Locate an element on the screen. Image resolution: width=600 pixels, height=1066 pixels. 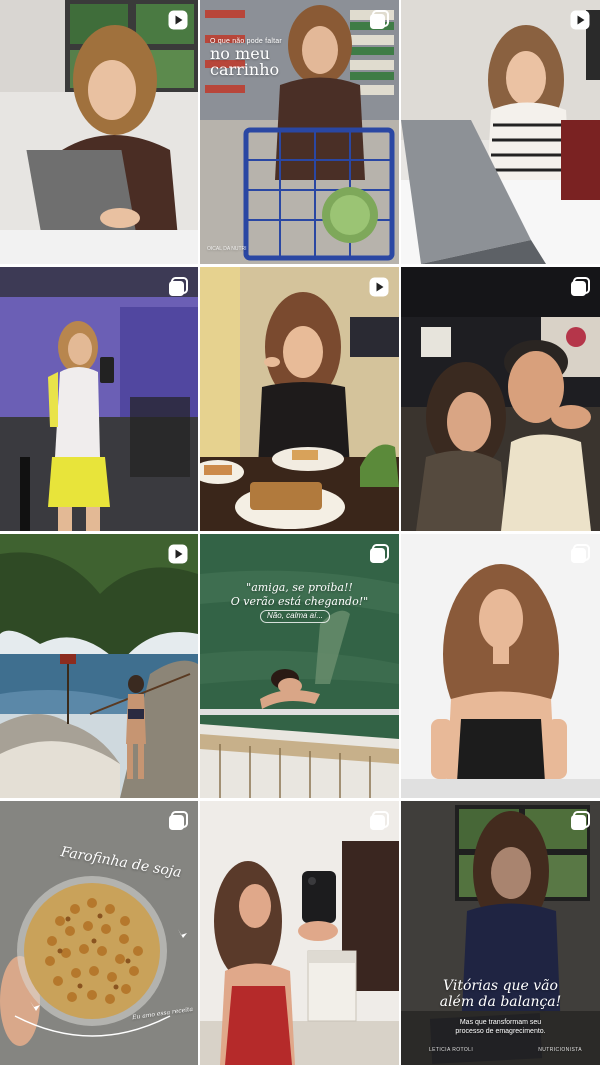
post-caption-role: NUTRICIONISTA is located at coordinates (560, 1049).